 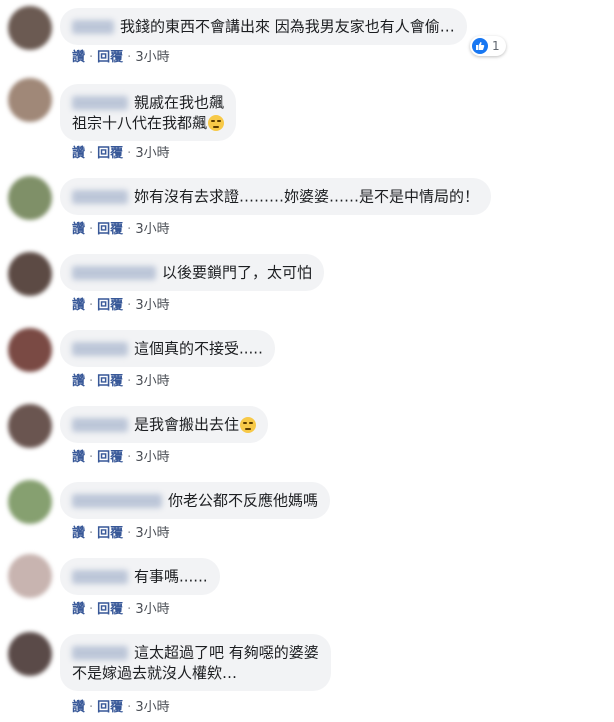 What do you see at coordinates (496, 46) in the screenshot?
I see `reaction-count: 1` at bounding box center [496, 46].